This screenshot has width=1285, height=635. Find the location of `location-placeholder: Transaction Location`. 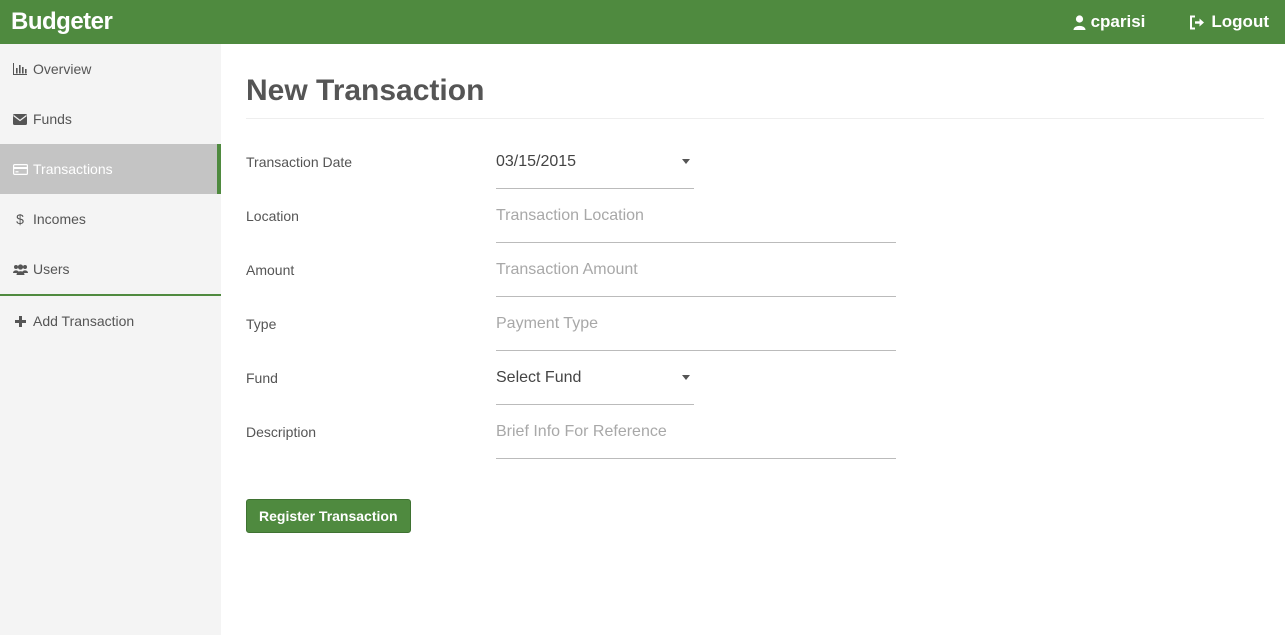

location-placeholder: Transaction Location is located at coordinates (570, 215).